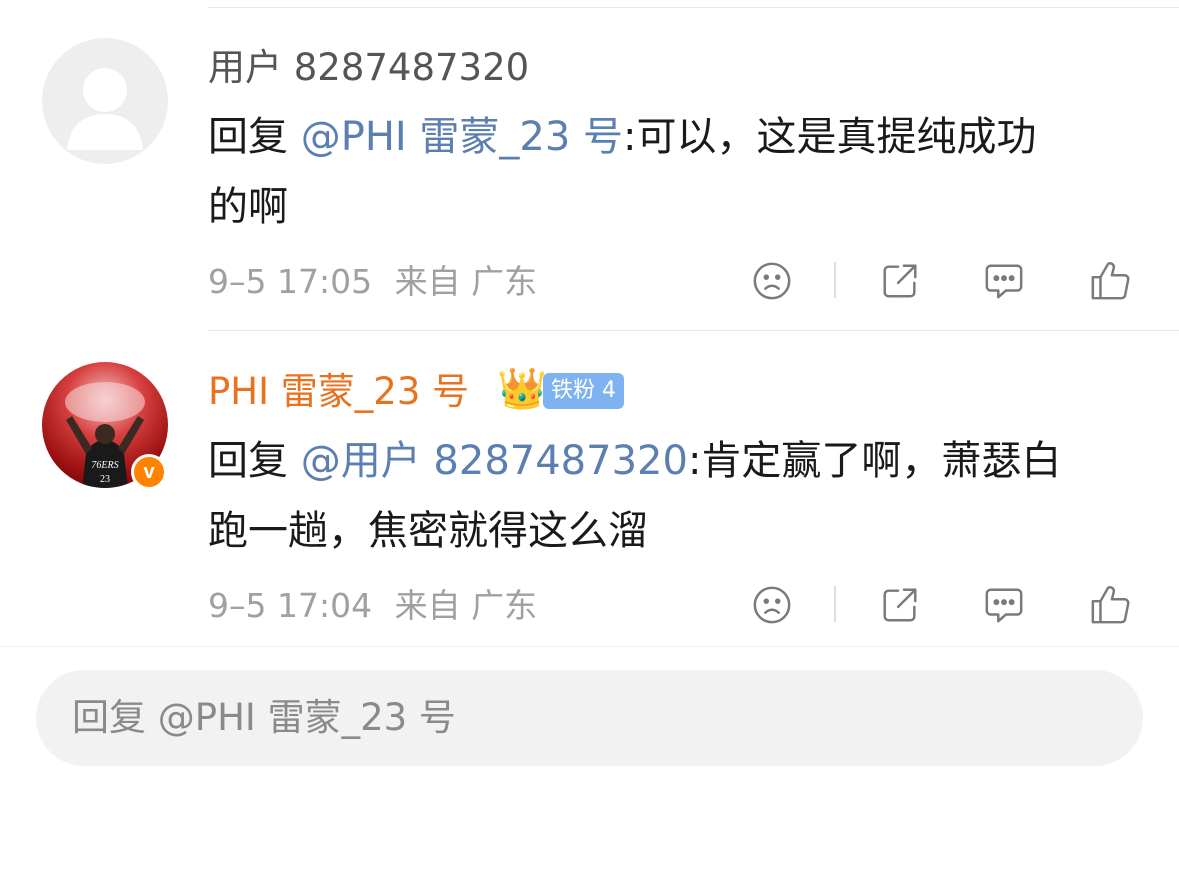  What do you see at coordinates (428, 531) in the screenshot?
I see `comment-text-line2: 跑一趟，焦密就得这么溜` at bounding box center [428, 531].